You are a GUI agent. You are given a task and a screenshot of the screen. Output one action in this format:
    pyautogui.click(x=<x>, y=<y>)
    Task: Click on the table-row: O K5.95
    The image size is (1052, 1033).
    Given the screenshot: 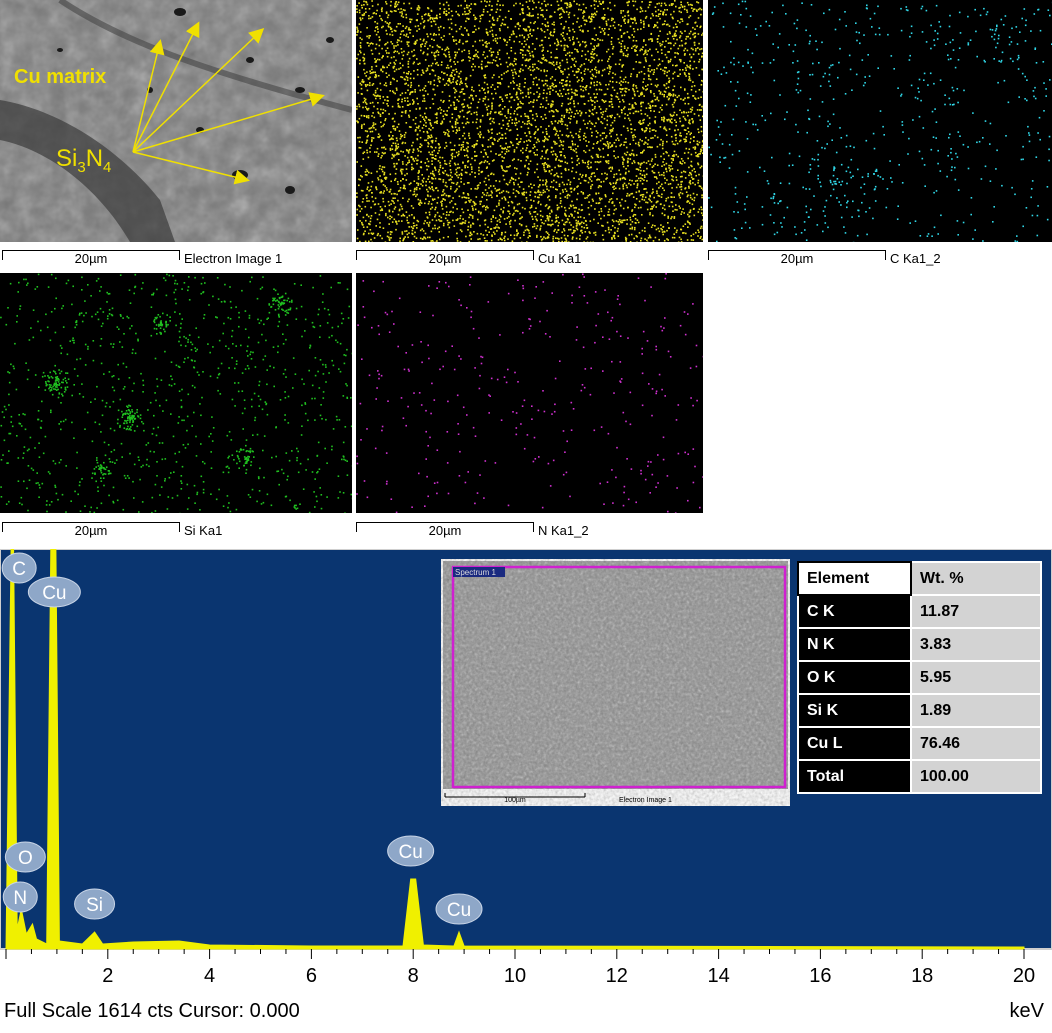 What is the action you would take?
    pyautogui.click(x=919, y=677)
    